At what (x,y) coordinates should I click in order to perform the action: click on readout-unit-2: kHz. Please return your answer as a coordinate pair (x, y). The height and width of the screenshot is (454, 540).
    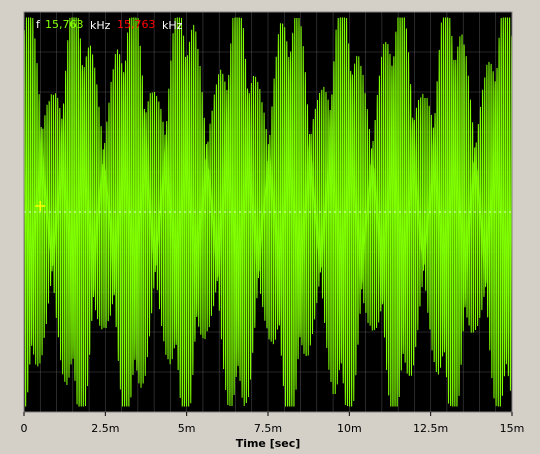
    Looking at the image, I should click on (172, 25).